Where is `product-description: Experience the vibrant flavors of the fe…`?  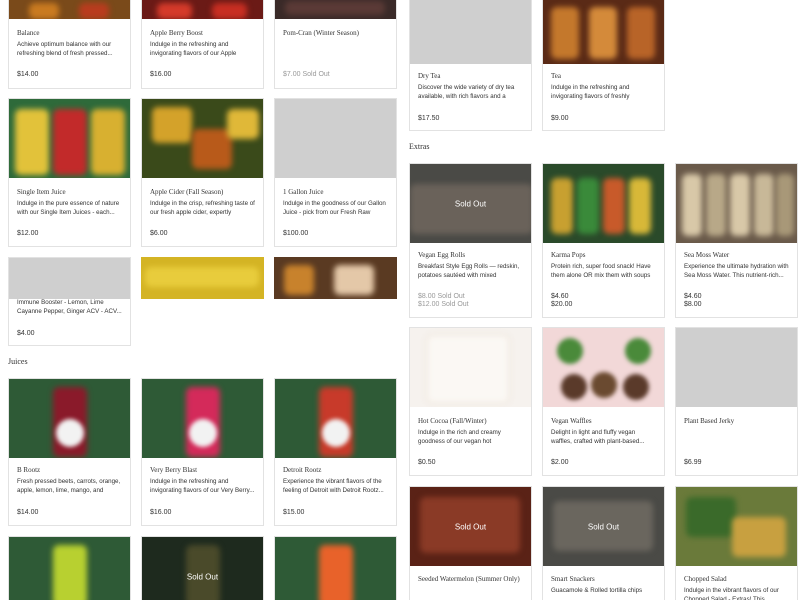 product-description: Experience the vibrant flavors of the fe… is located at coordinates (333, 486).